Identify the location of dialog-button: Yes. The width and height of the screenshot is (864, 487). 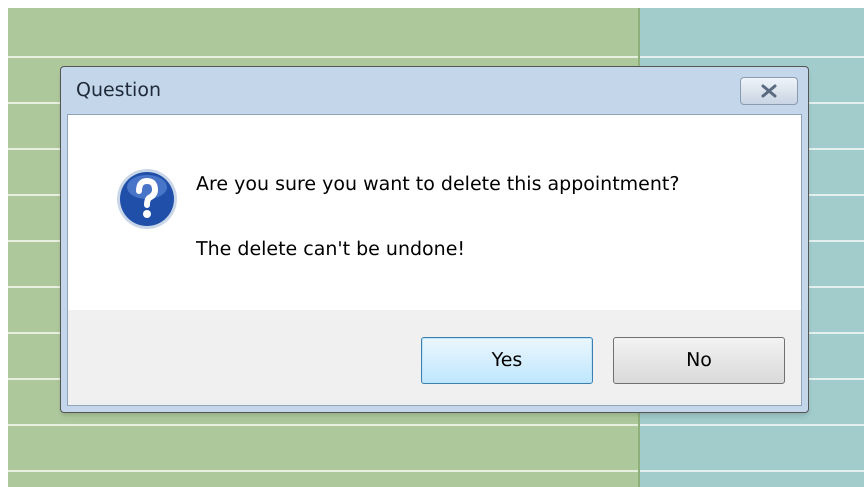
(507, 360).